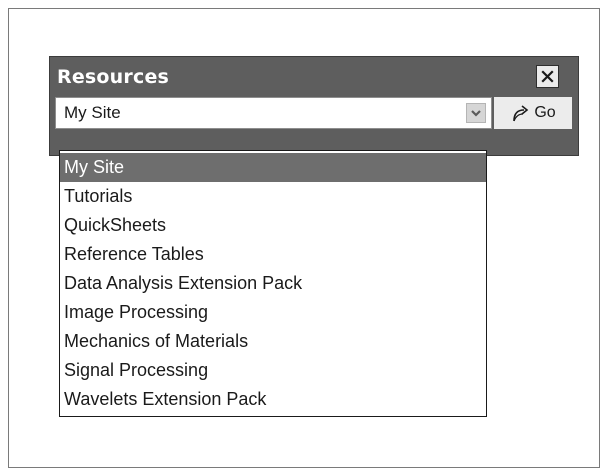  I want to click on site-select: My Site, so click(273, 113).